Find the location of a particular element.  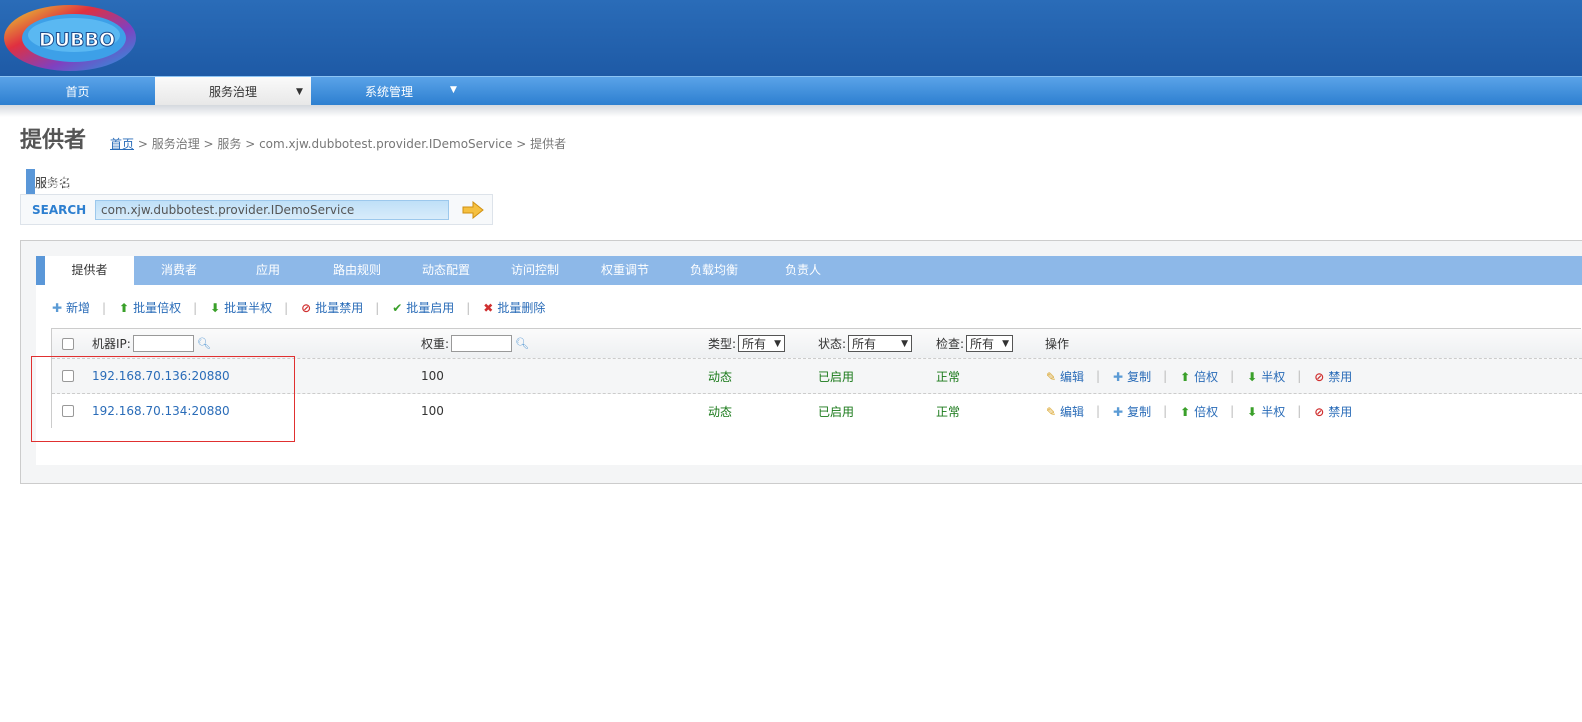

add-button: ✚ 新增 is located at coordinates (70, 307).